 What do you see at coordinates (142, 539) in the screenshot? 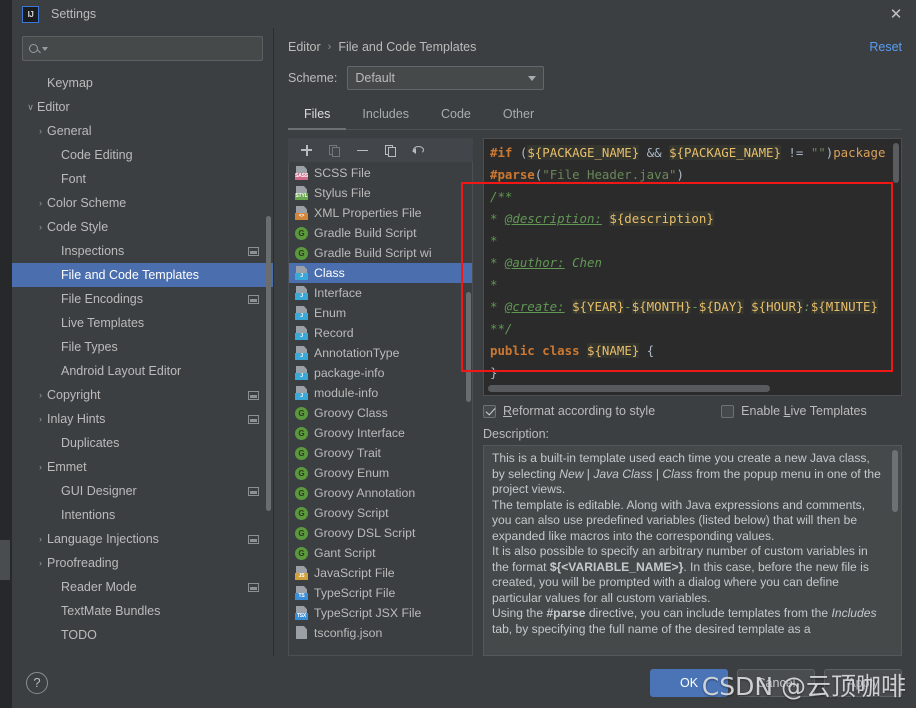
I see `sidebar-item-language-injections: › Language Injections` at bounding box center [142, 539].